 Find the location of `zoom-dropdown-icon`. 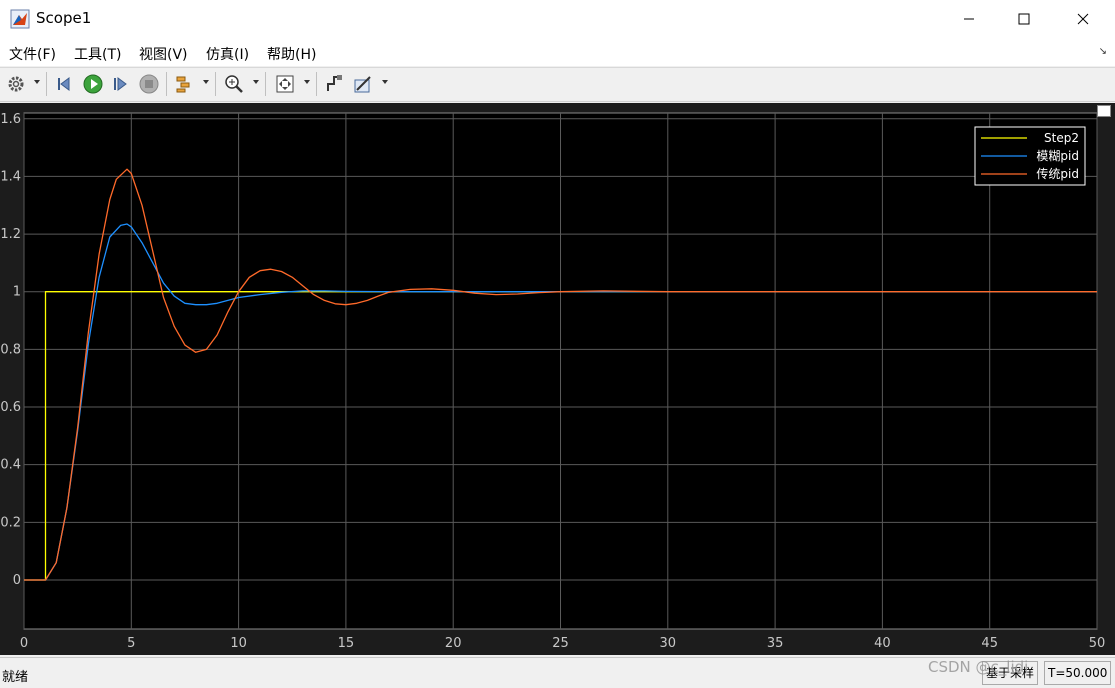

zoom-dropdown-icon is located at coordinates (256, 82).